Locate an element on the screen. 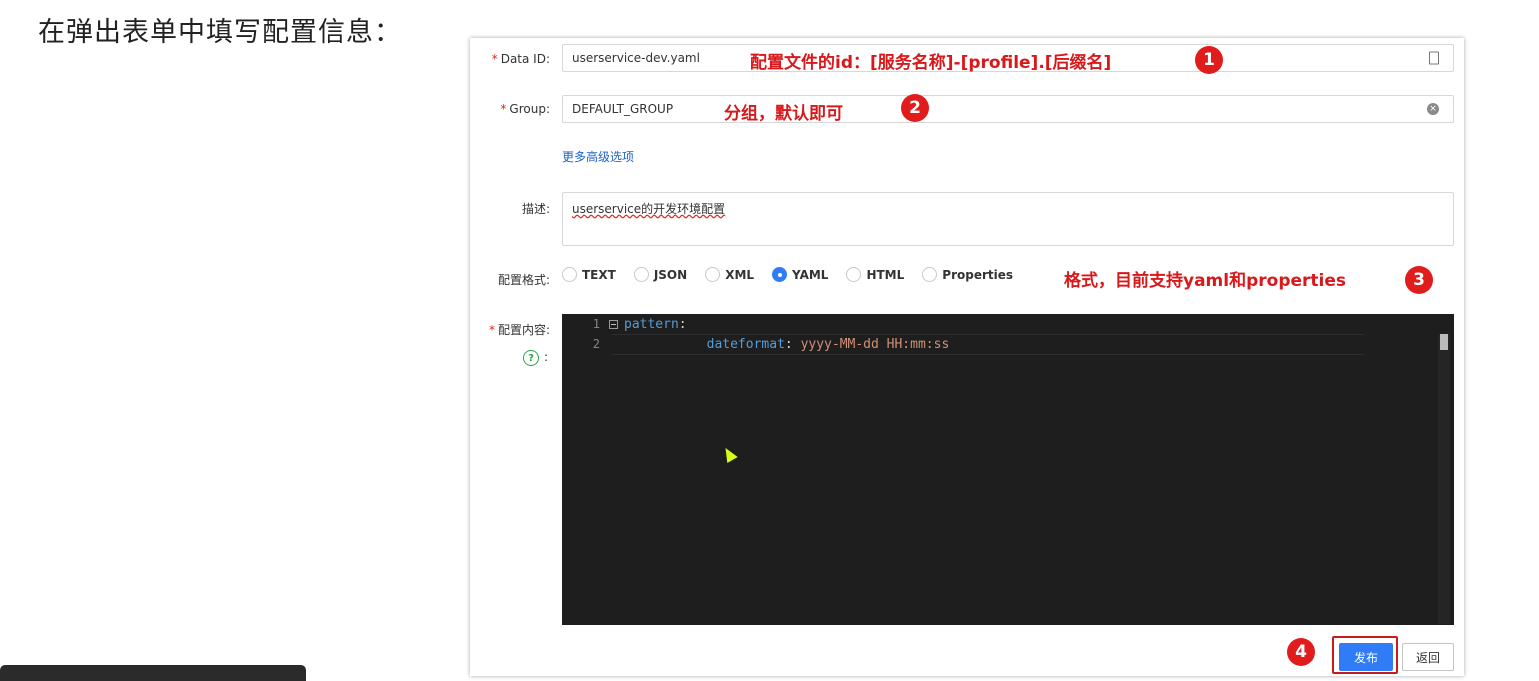 This screenshot has width=1539, height=681. help-colon: : is located at coordinates (546, 357).